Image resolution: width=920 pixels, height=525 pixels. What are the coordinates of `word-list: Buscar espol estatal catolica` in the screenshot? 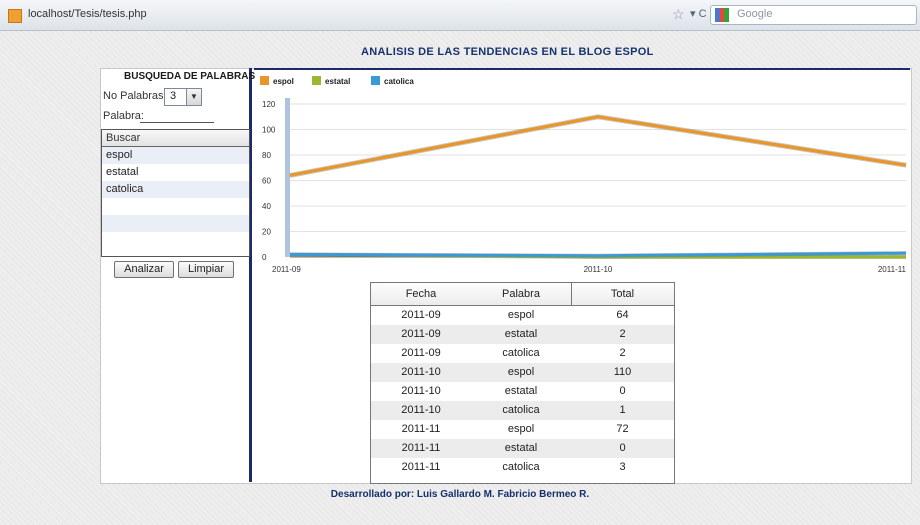 It's located at (175, 193).